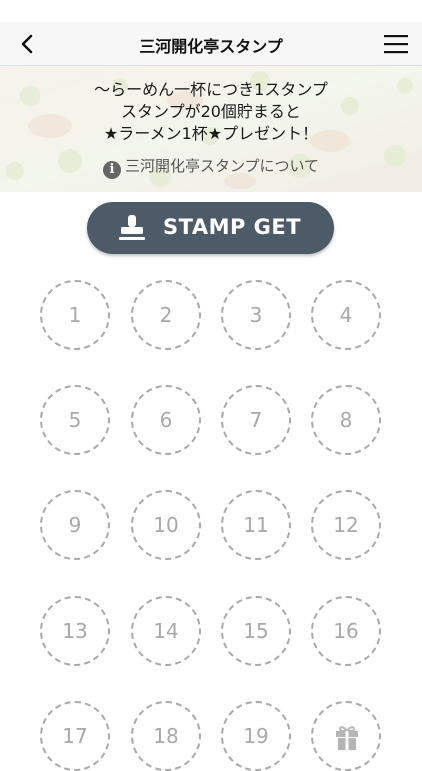 The width and height of the screenshot is (422, 771). What do you see at coordinates (166, 420) in the screenshot?
I see `stamp-slot: 6` at bounding box center [166, 420].